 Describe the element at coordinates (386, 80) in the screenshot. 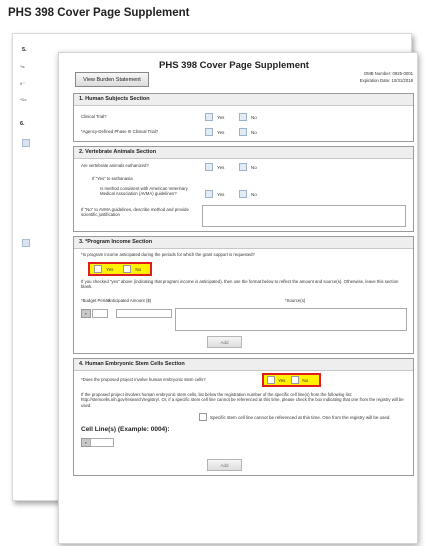

I see `expiration-date: Expiration Date: 10/31/2018` at that location.